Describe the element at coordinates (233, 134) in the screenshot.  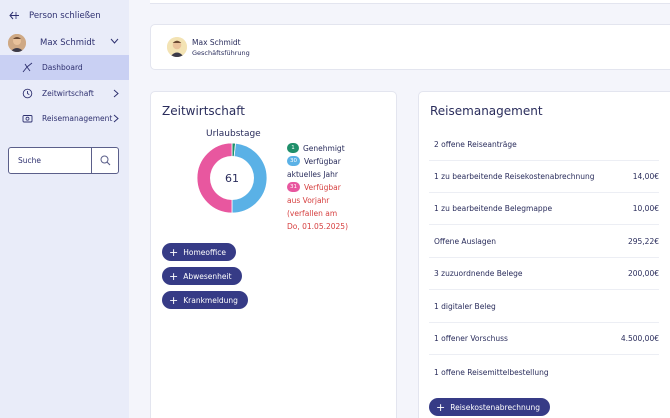
I see `donut-title: Urlaubstage` at that location.